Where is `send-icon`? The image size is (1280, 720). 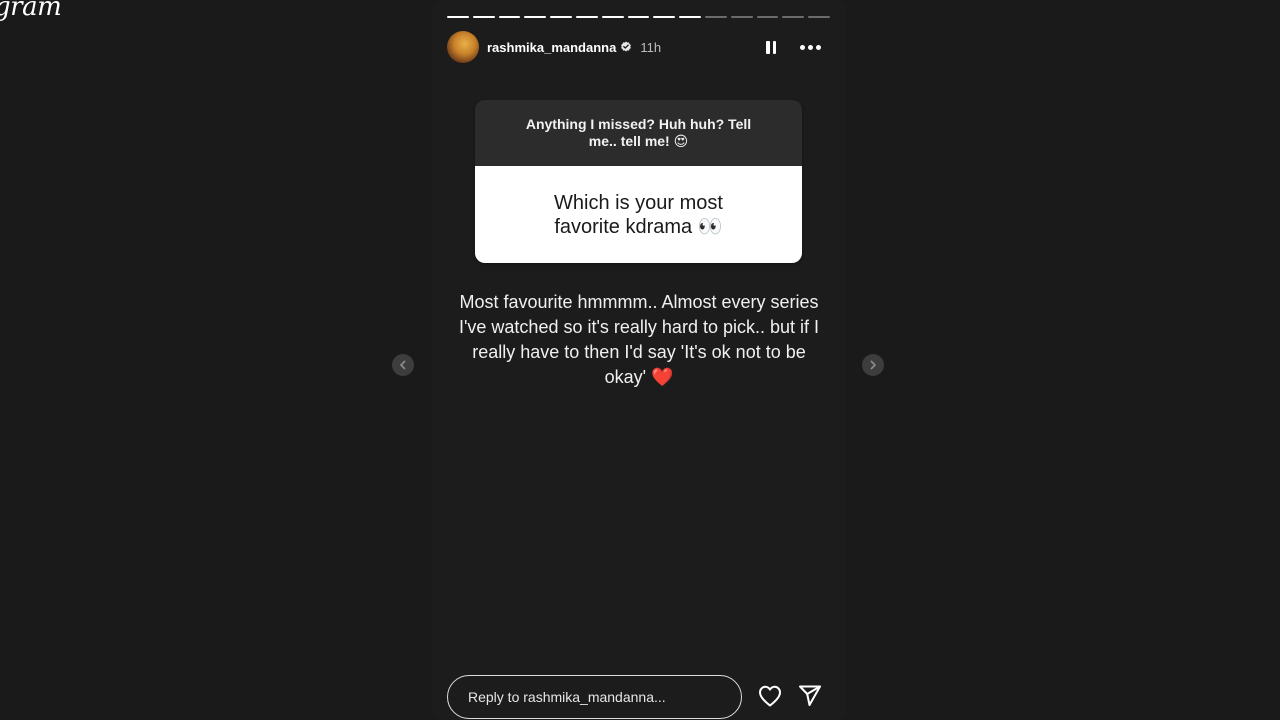 send-icon is located at coordinates (810, 695).